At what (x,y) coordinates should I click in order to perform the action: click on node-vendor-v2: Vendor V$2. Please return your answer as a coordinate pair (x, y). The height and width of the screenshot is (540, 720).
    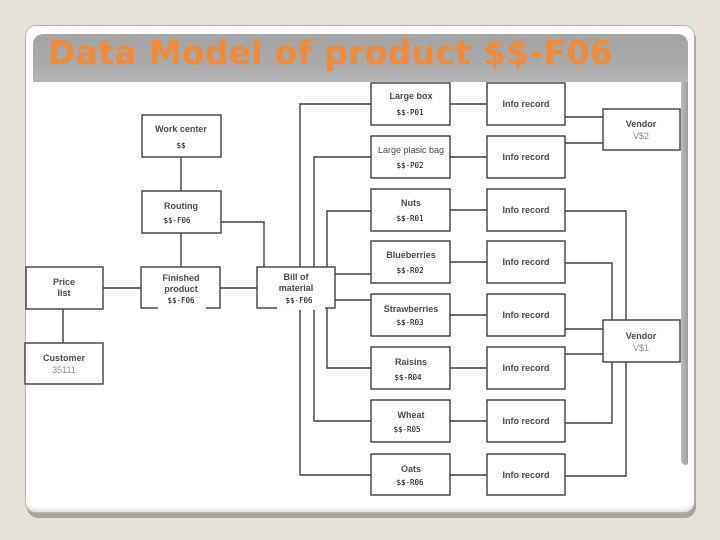
    Looking at the image, I should click on (641, 129).